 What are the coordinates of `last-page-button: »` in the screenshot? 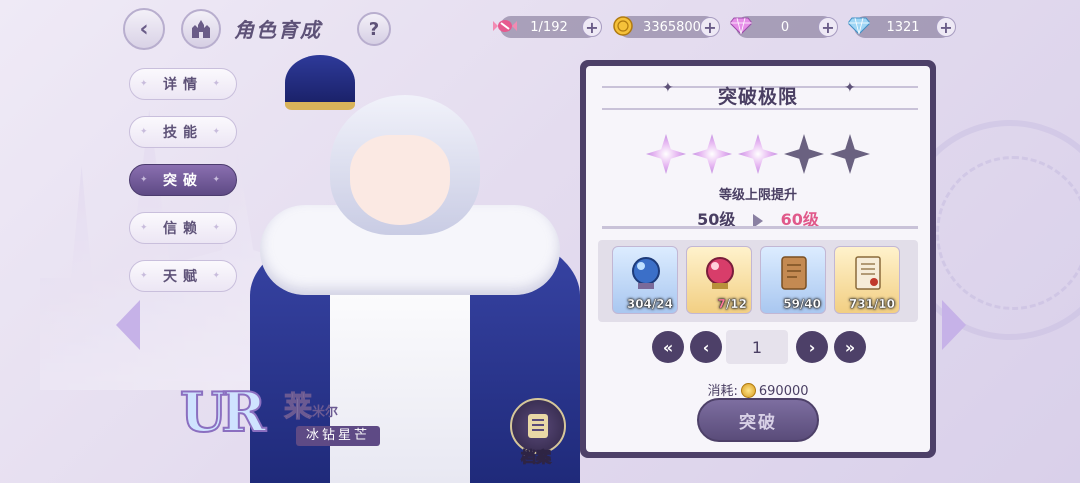 It's located at (850, 347).